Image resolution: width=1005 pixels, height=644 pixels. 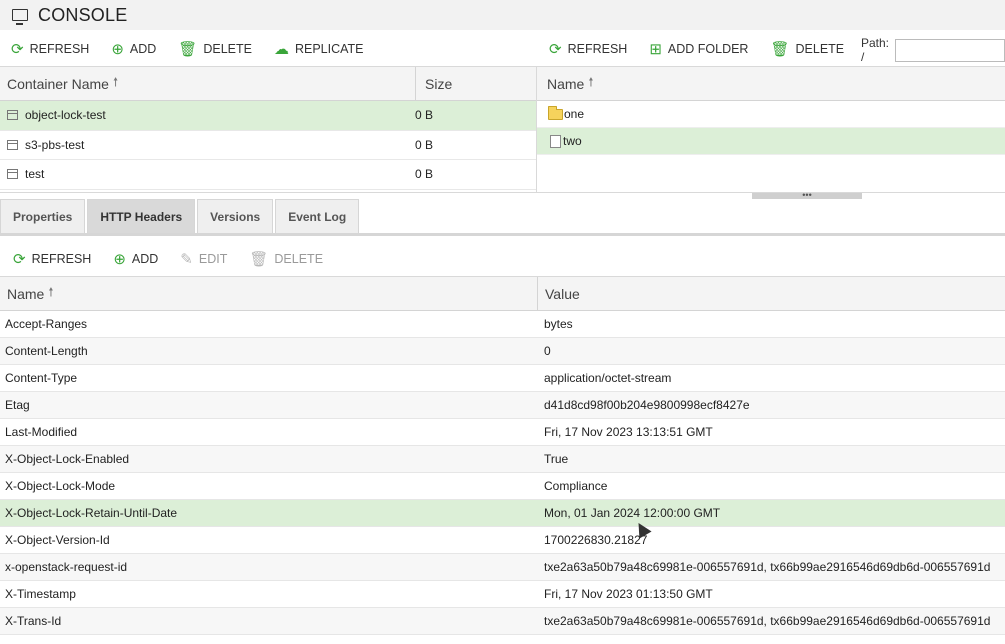 What do you see at coordinates (203, 259) in the screenshot?
I see `edit-header-button: ✎ EDIT` at bounding box center [203, 259].